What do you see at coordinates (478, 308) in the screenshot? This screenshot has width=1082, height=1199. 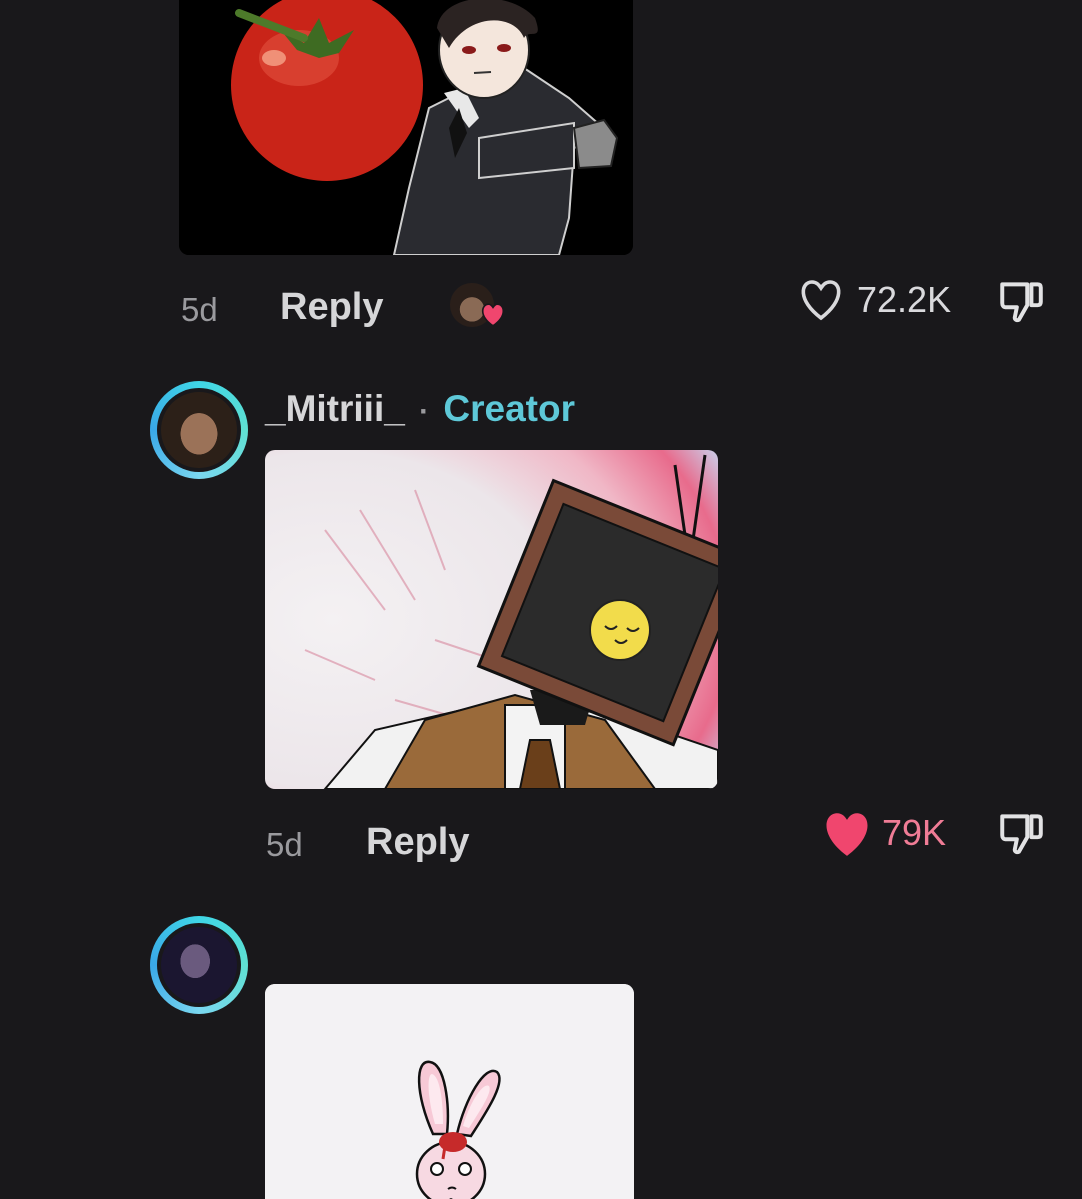 I see `creator-liked-badge` at bounding box center [478, 308].